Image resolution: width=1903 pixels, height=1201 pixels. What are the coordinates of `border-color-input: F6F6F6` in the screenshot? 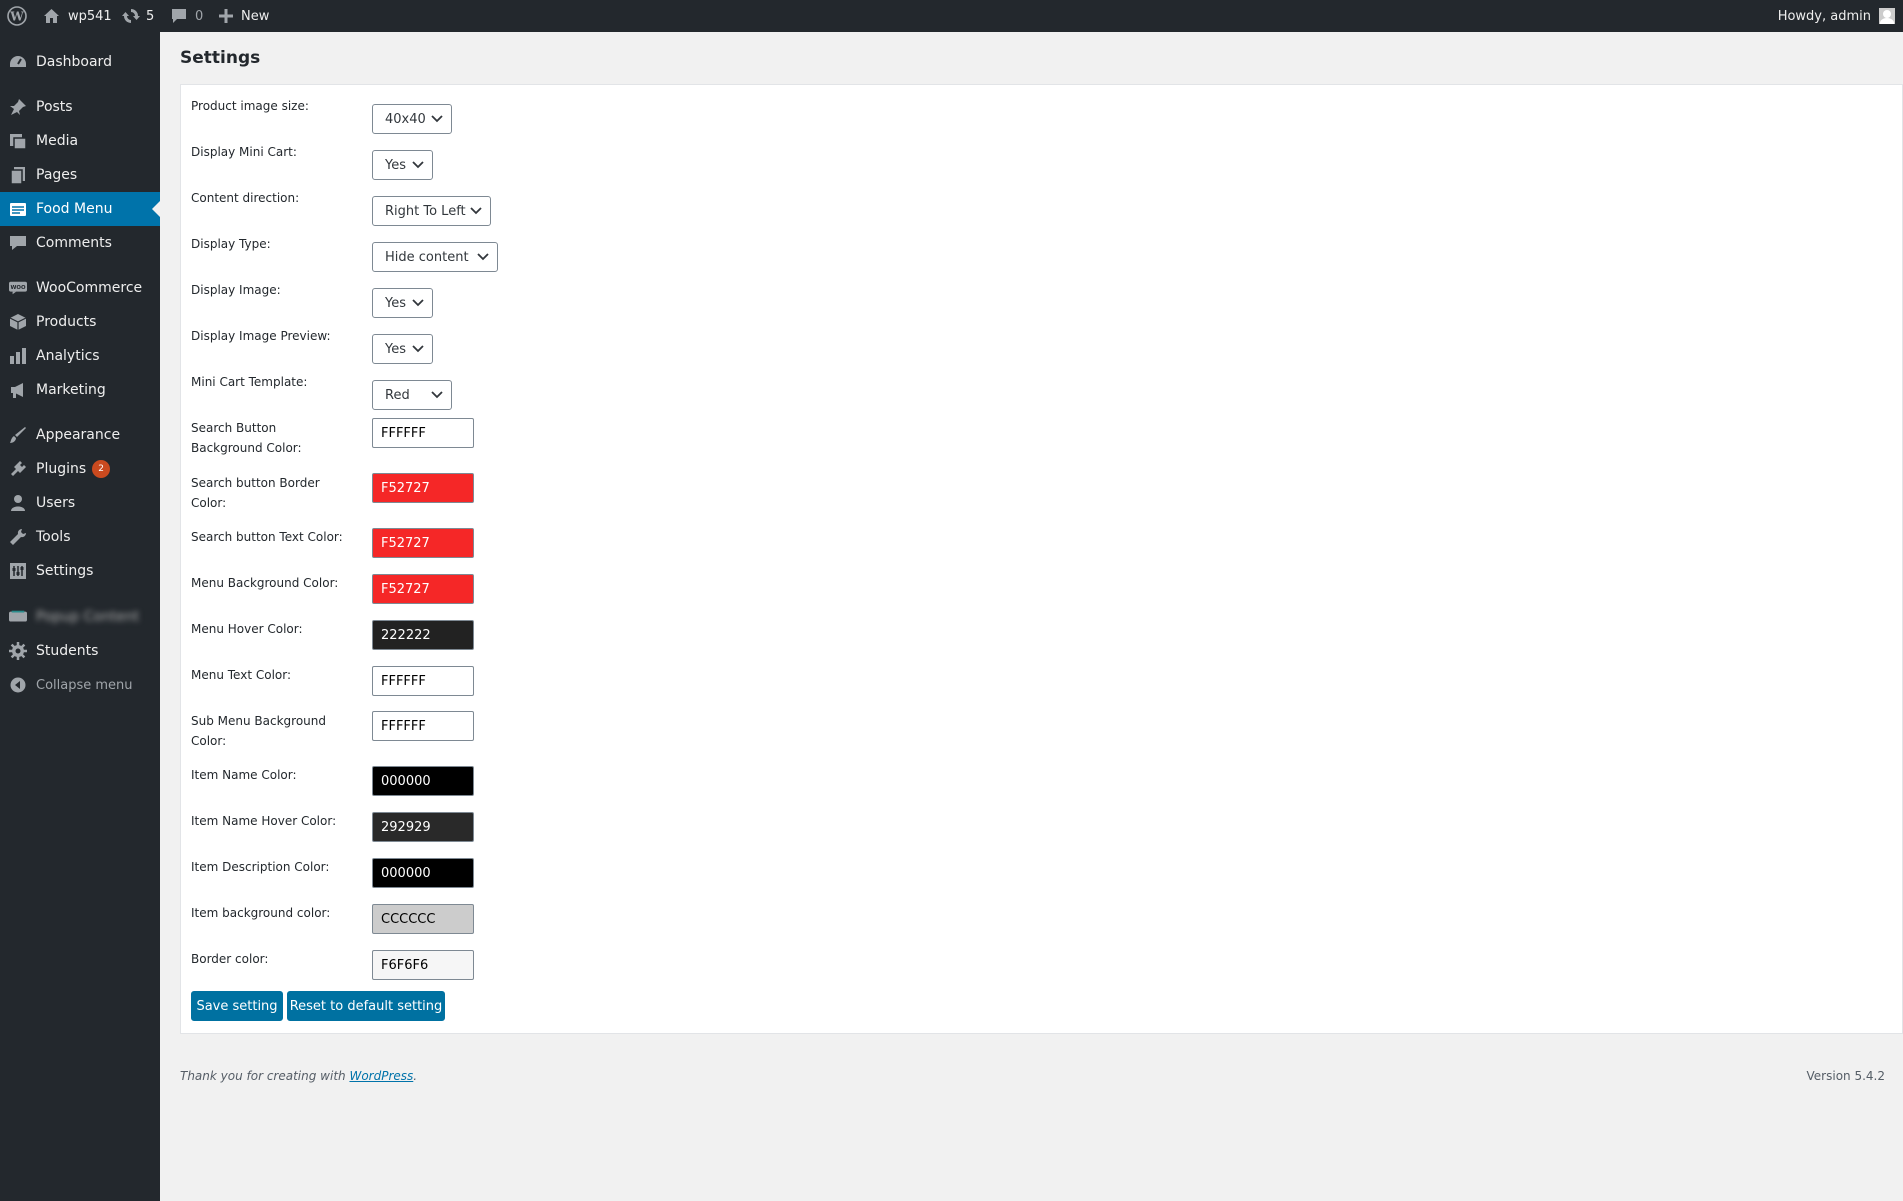 It's located at (423, 965).